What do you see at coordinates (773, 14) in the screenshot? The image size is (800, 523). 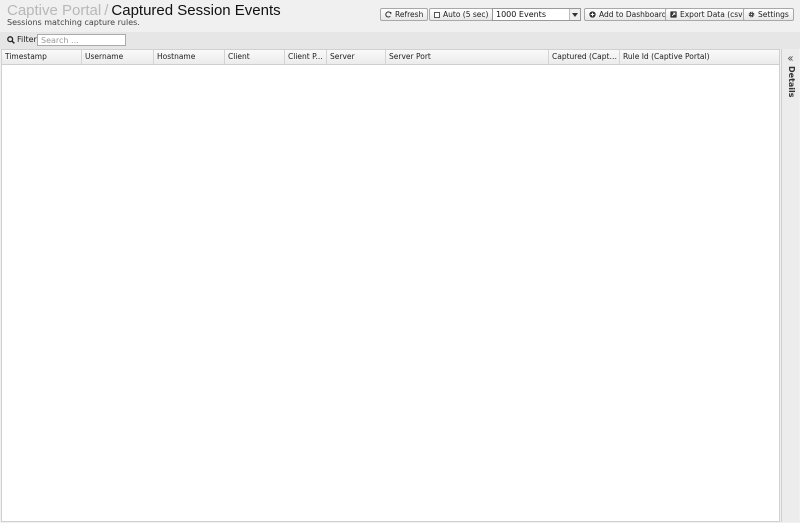 I see `settings-label: Settings` at bounding box center [773, 14].